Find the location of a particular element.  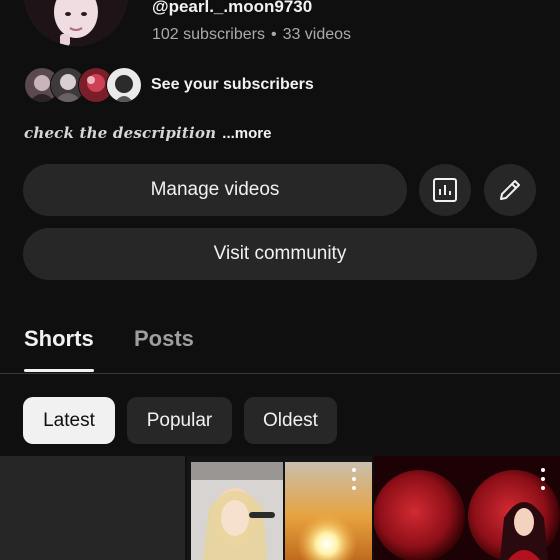

subscriber-count: 102 subscribers is located at coordinates (208, 34).